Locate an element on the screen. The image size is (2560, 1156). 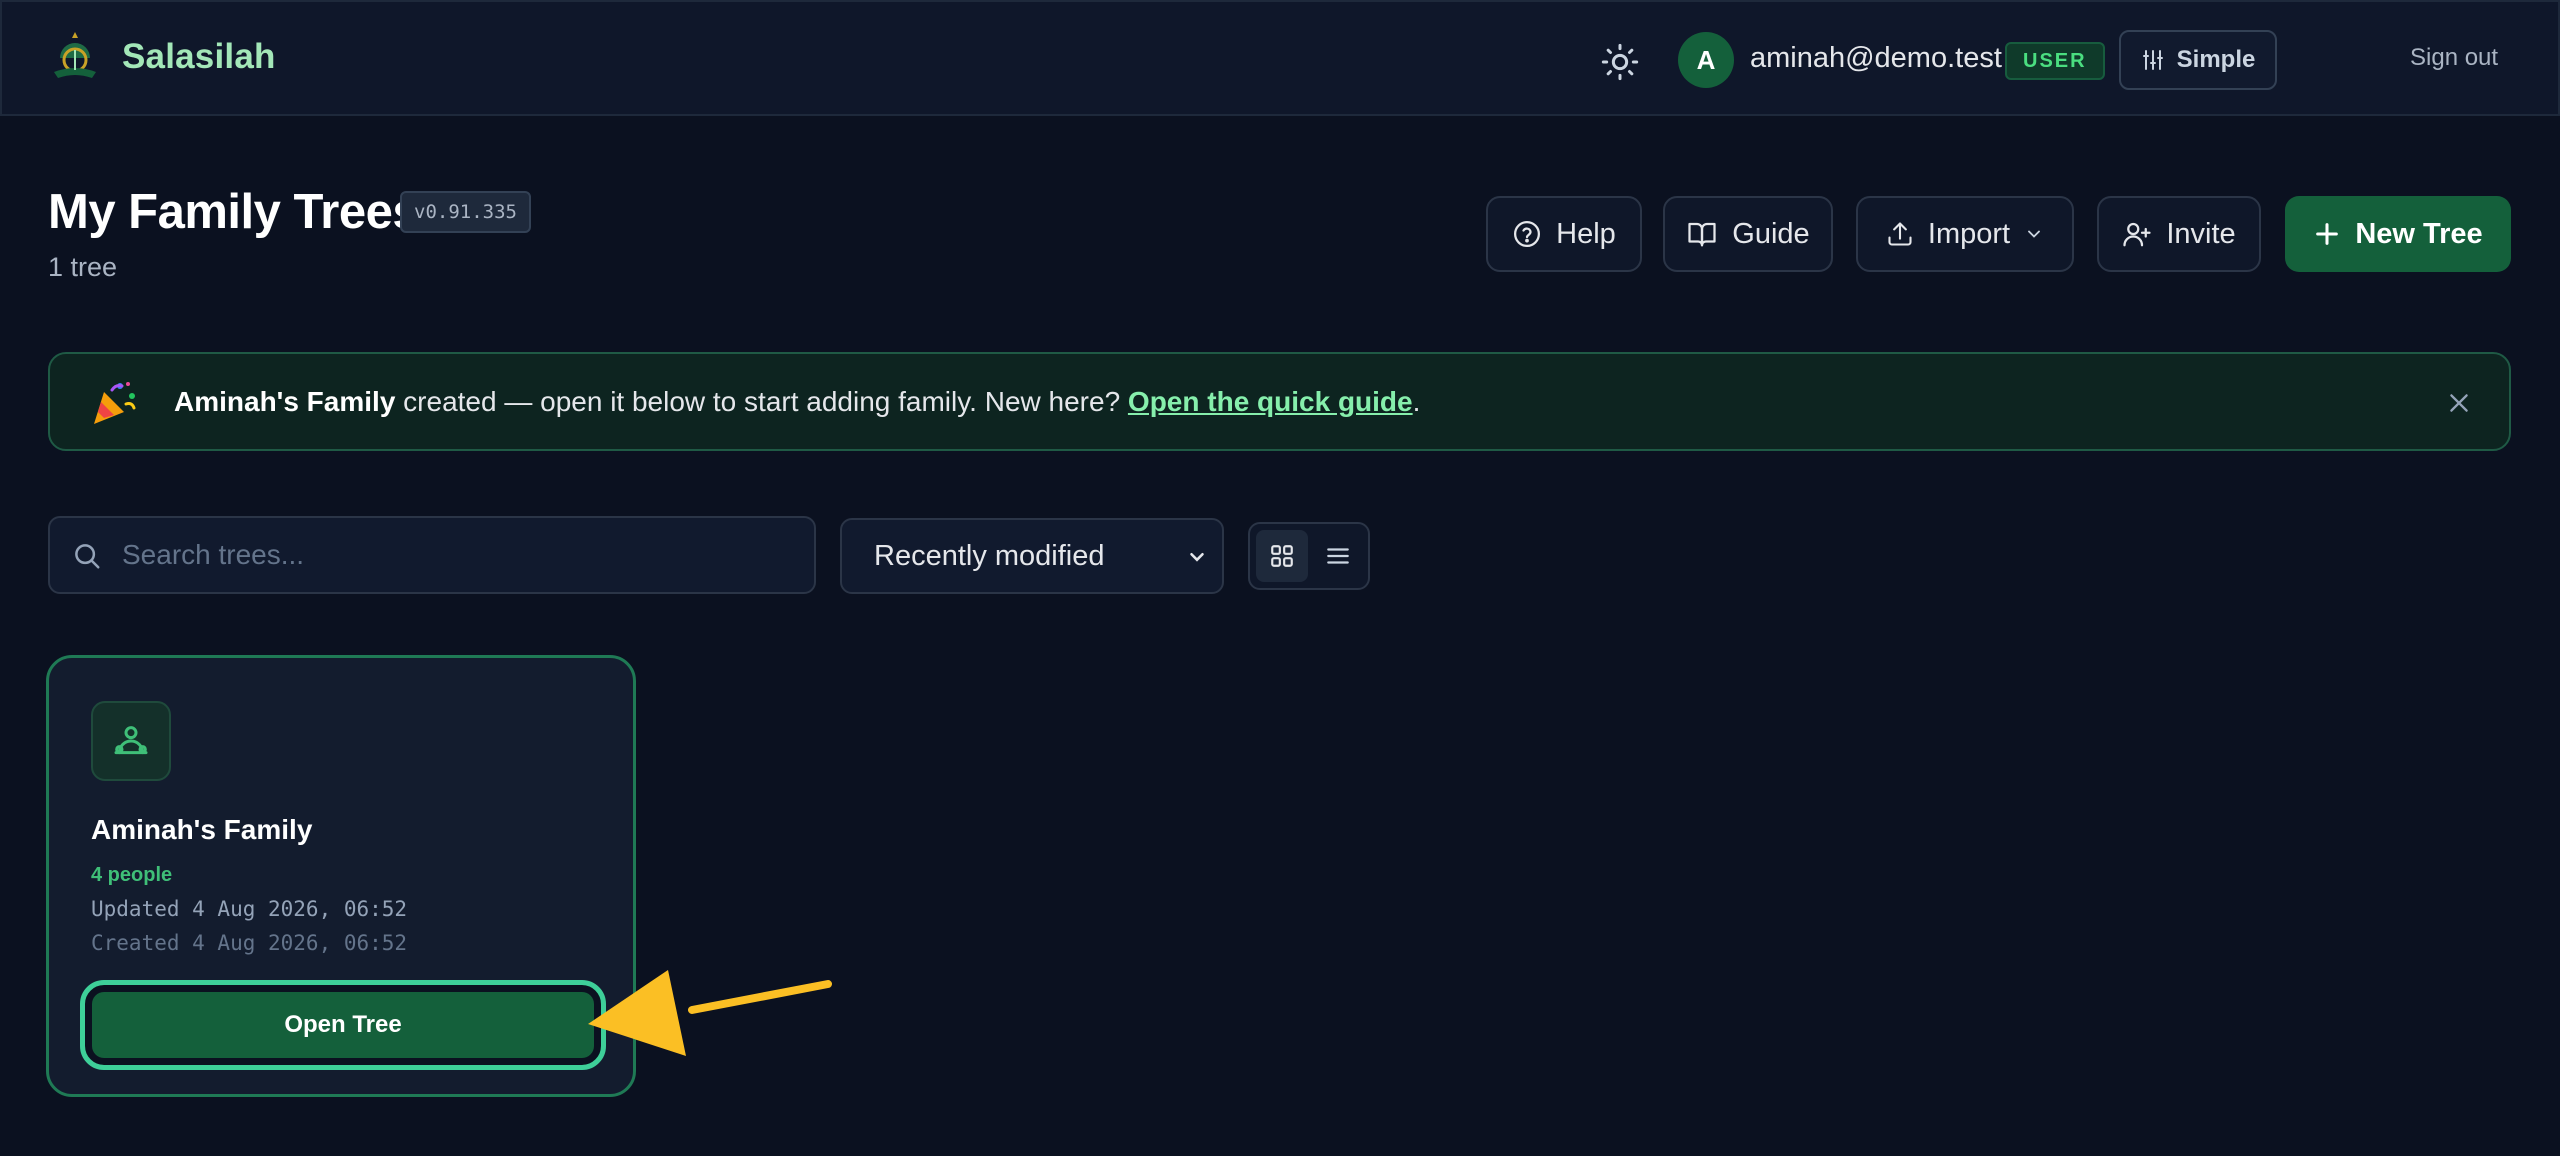
sun-icon is located at coordinates (1620, 62).